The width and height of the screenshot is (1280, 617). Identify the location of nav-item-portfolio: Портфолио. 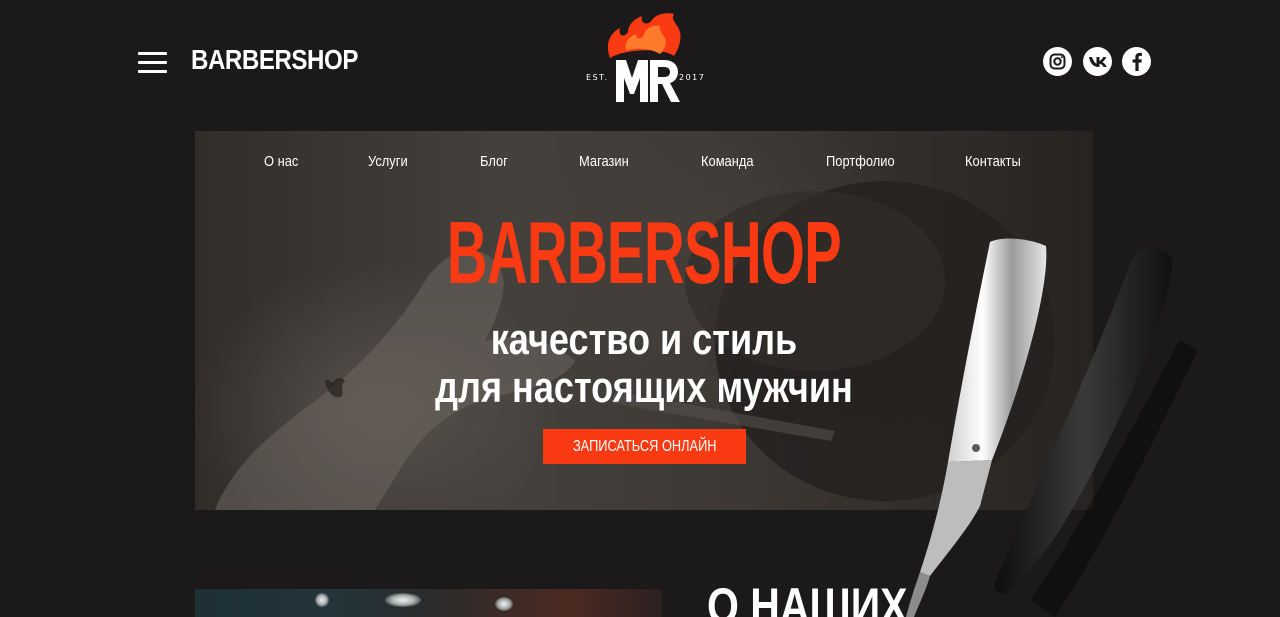
(860, 161).